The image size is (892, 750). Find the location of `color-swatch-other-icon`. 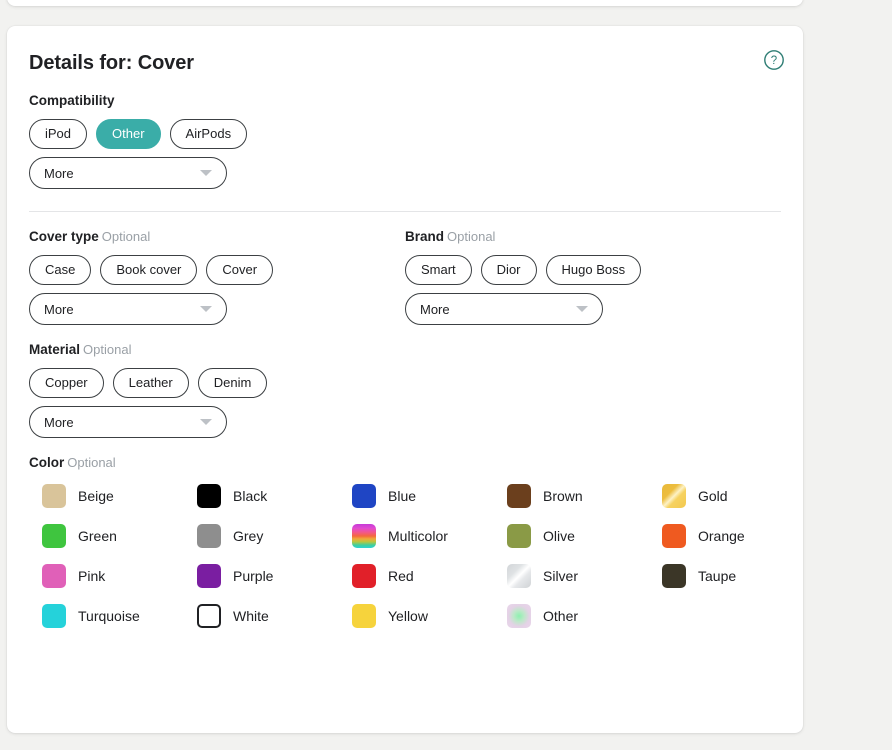

color-swatch-other-icon is located at coordinates (519, 616).